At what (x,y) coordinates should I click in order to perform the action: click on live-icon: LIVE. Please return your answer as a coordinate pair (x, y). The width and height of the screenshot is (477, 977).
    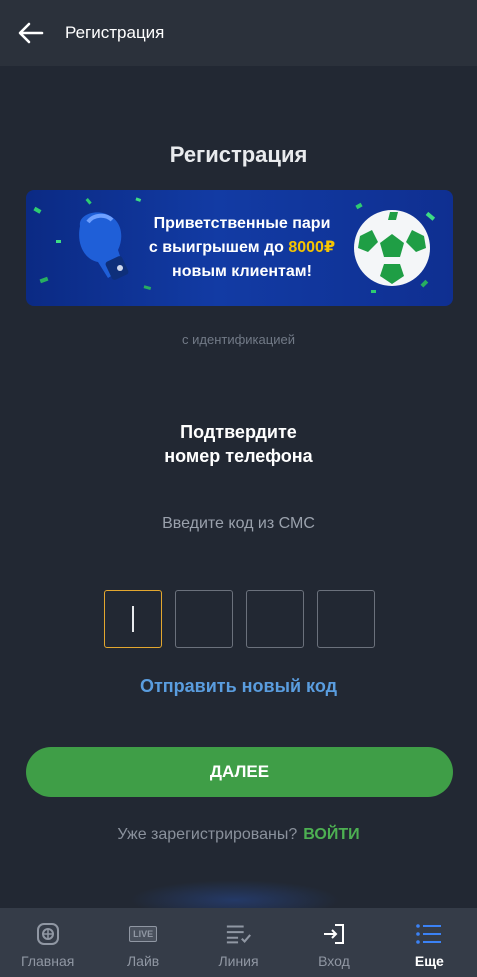
    Looking at the image, I should click on (143, 934).